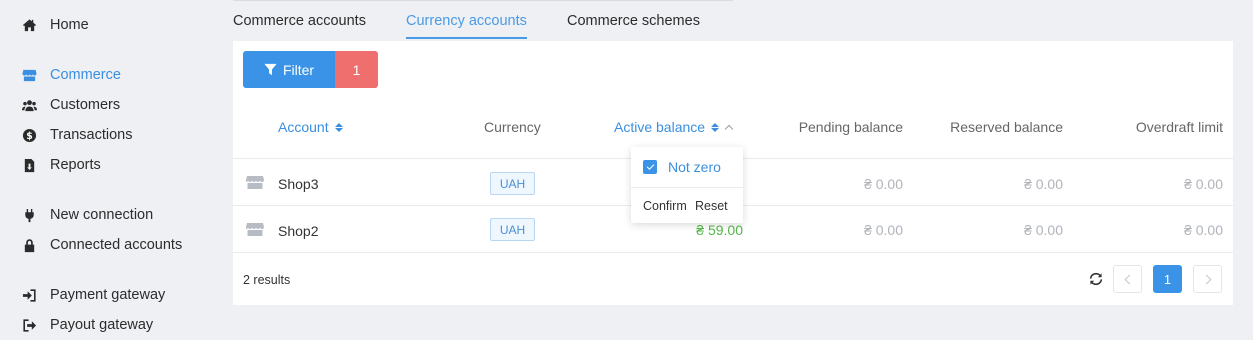 This screenshot has height=340, width=1253. What do you see at coordinates (85, 75) in the screenshot?
I see `sidebar-item-label: Commerce` at bounding box center [85, 75].